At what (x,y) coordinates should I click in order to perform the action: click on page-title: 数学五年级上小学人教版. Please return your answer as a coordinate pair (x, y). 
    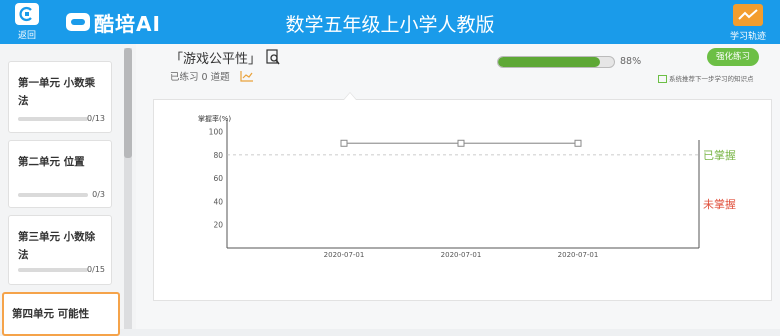
    Looking at the image, I should click on (390, 25).